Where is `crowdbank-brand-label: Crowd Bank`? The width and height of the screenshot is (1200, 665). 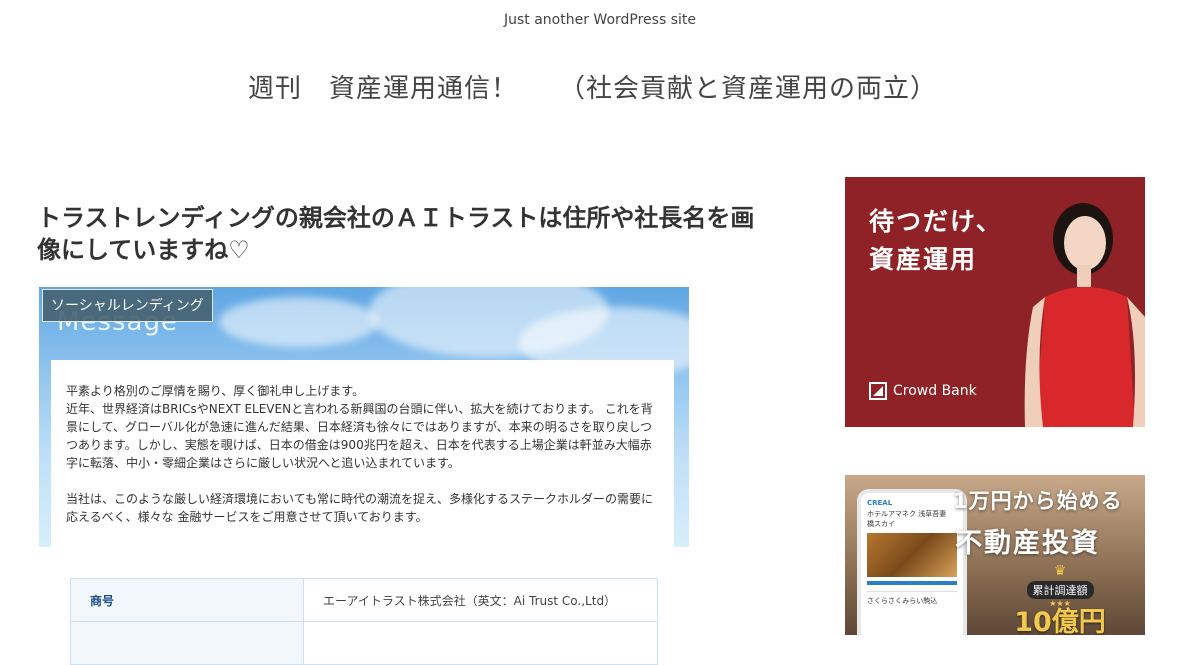 crowdbank-brand-label: Crowd Bank is located at coordinates (935, 391).